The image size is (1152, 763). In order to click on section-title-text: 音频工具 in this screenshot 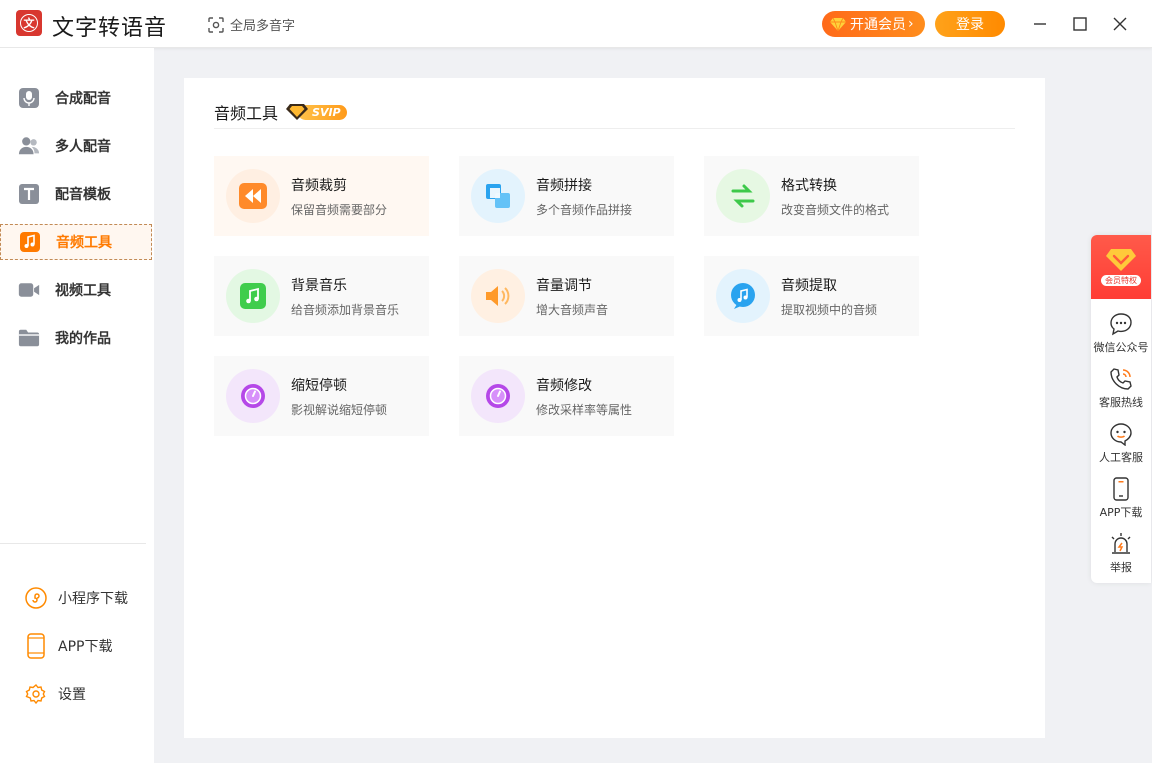, I will do `click(246, 113)`.